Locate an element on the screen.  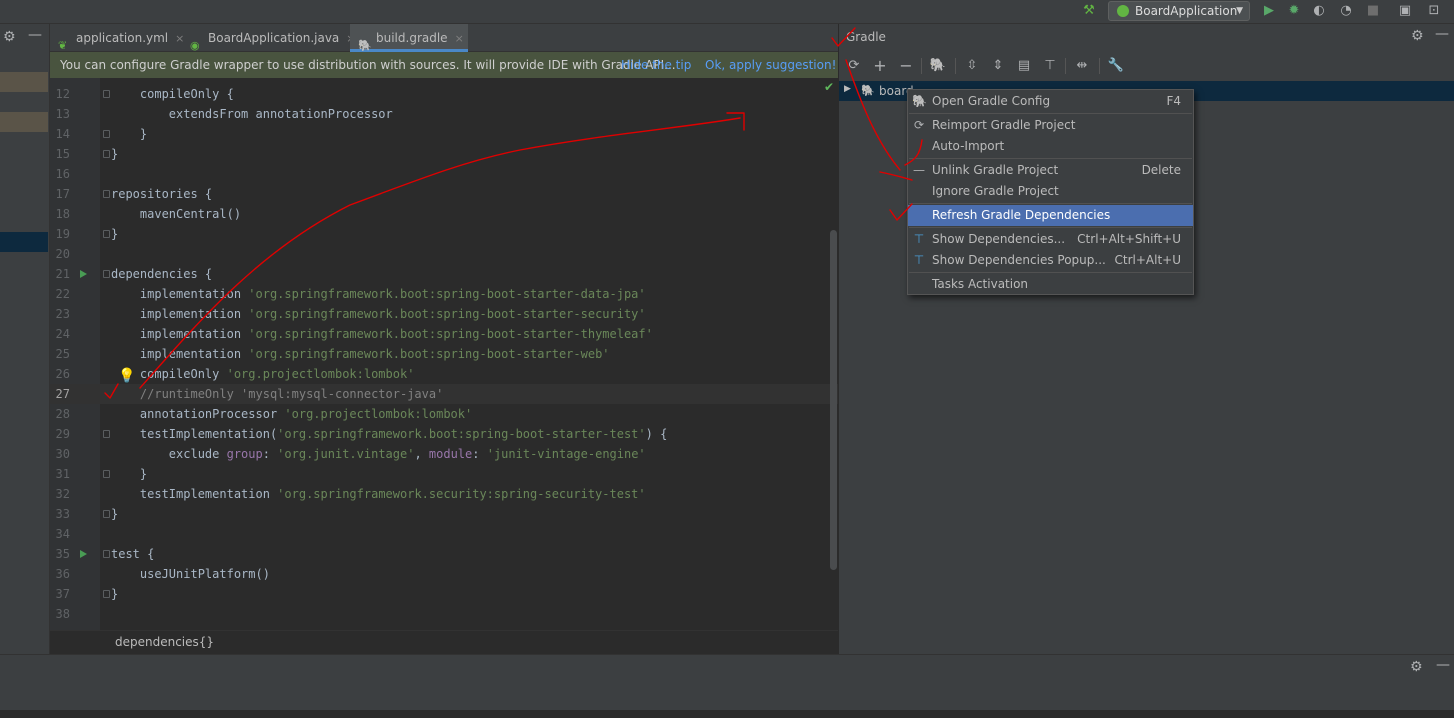
apply-suggestion-link: Ok, apply suggestion! is located at coordinates (770, 65).